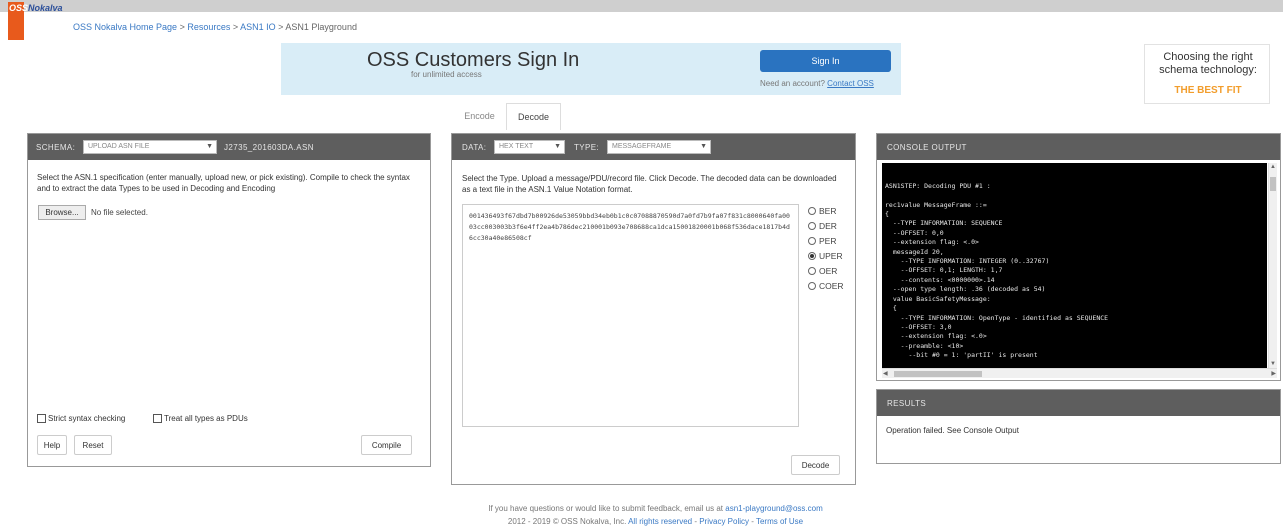 This screenshot has height=527, width=1283. I want to click on type-label: Type:, so click(587, 147).